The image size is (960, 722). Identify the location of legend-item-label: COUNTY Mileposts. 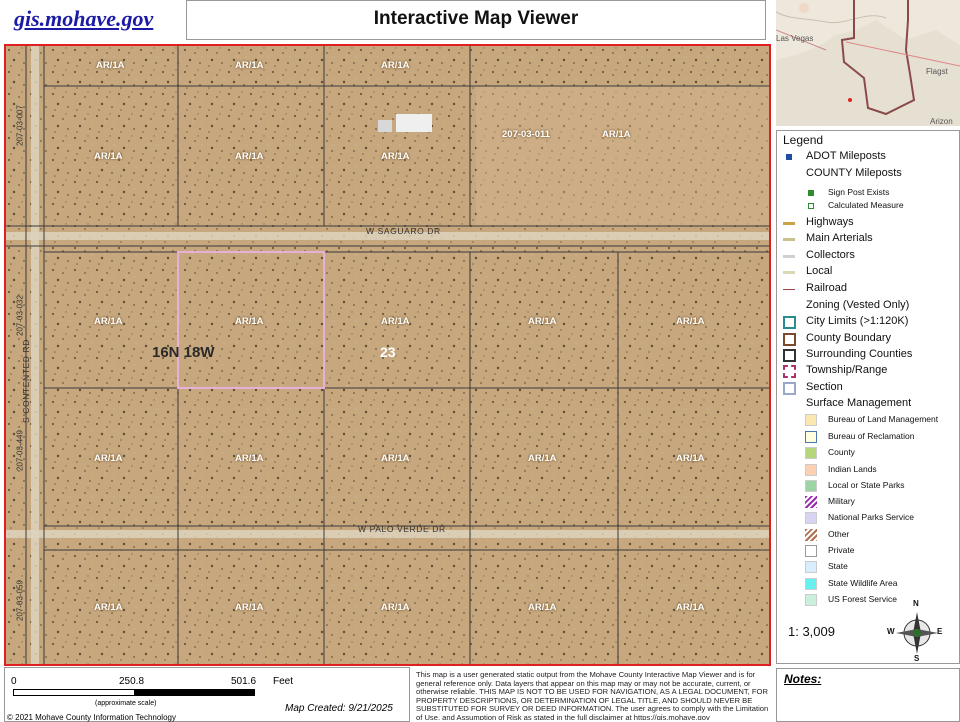
(854, 173).